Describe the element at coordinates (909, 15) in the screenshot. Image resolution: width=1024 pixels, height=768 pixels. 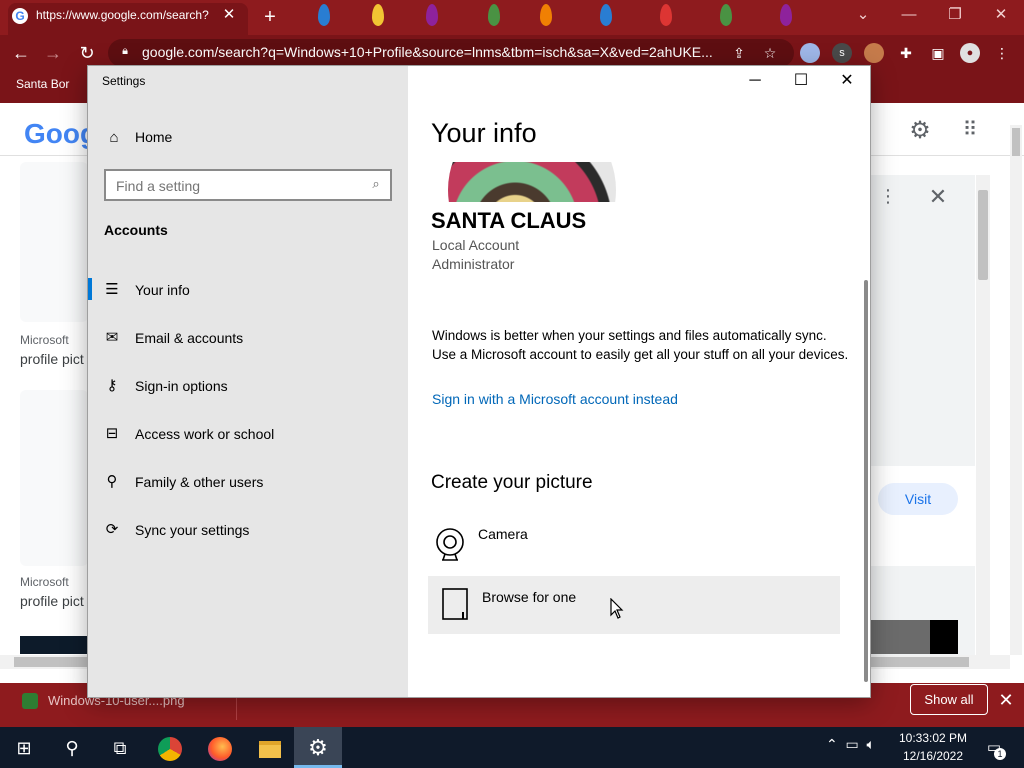
I see `minimize-icon: —` at that location.